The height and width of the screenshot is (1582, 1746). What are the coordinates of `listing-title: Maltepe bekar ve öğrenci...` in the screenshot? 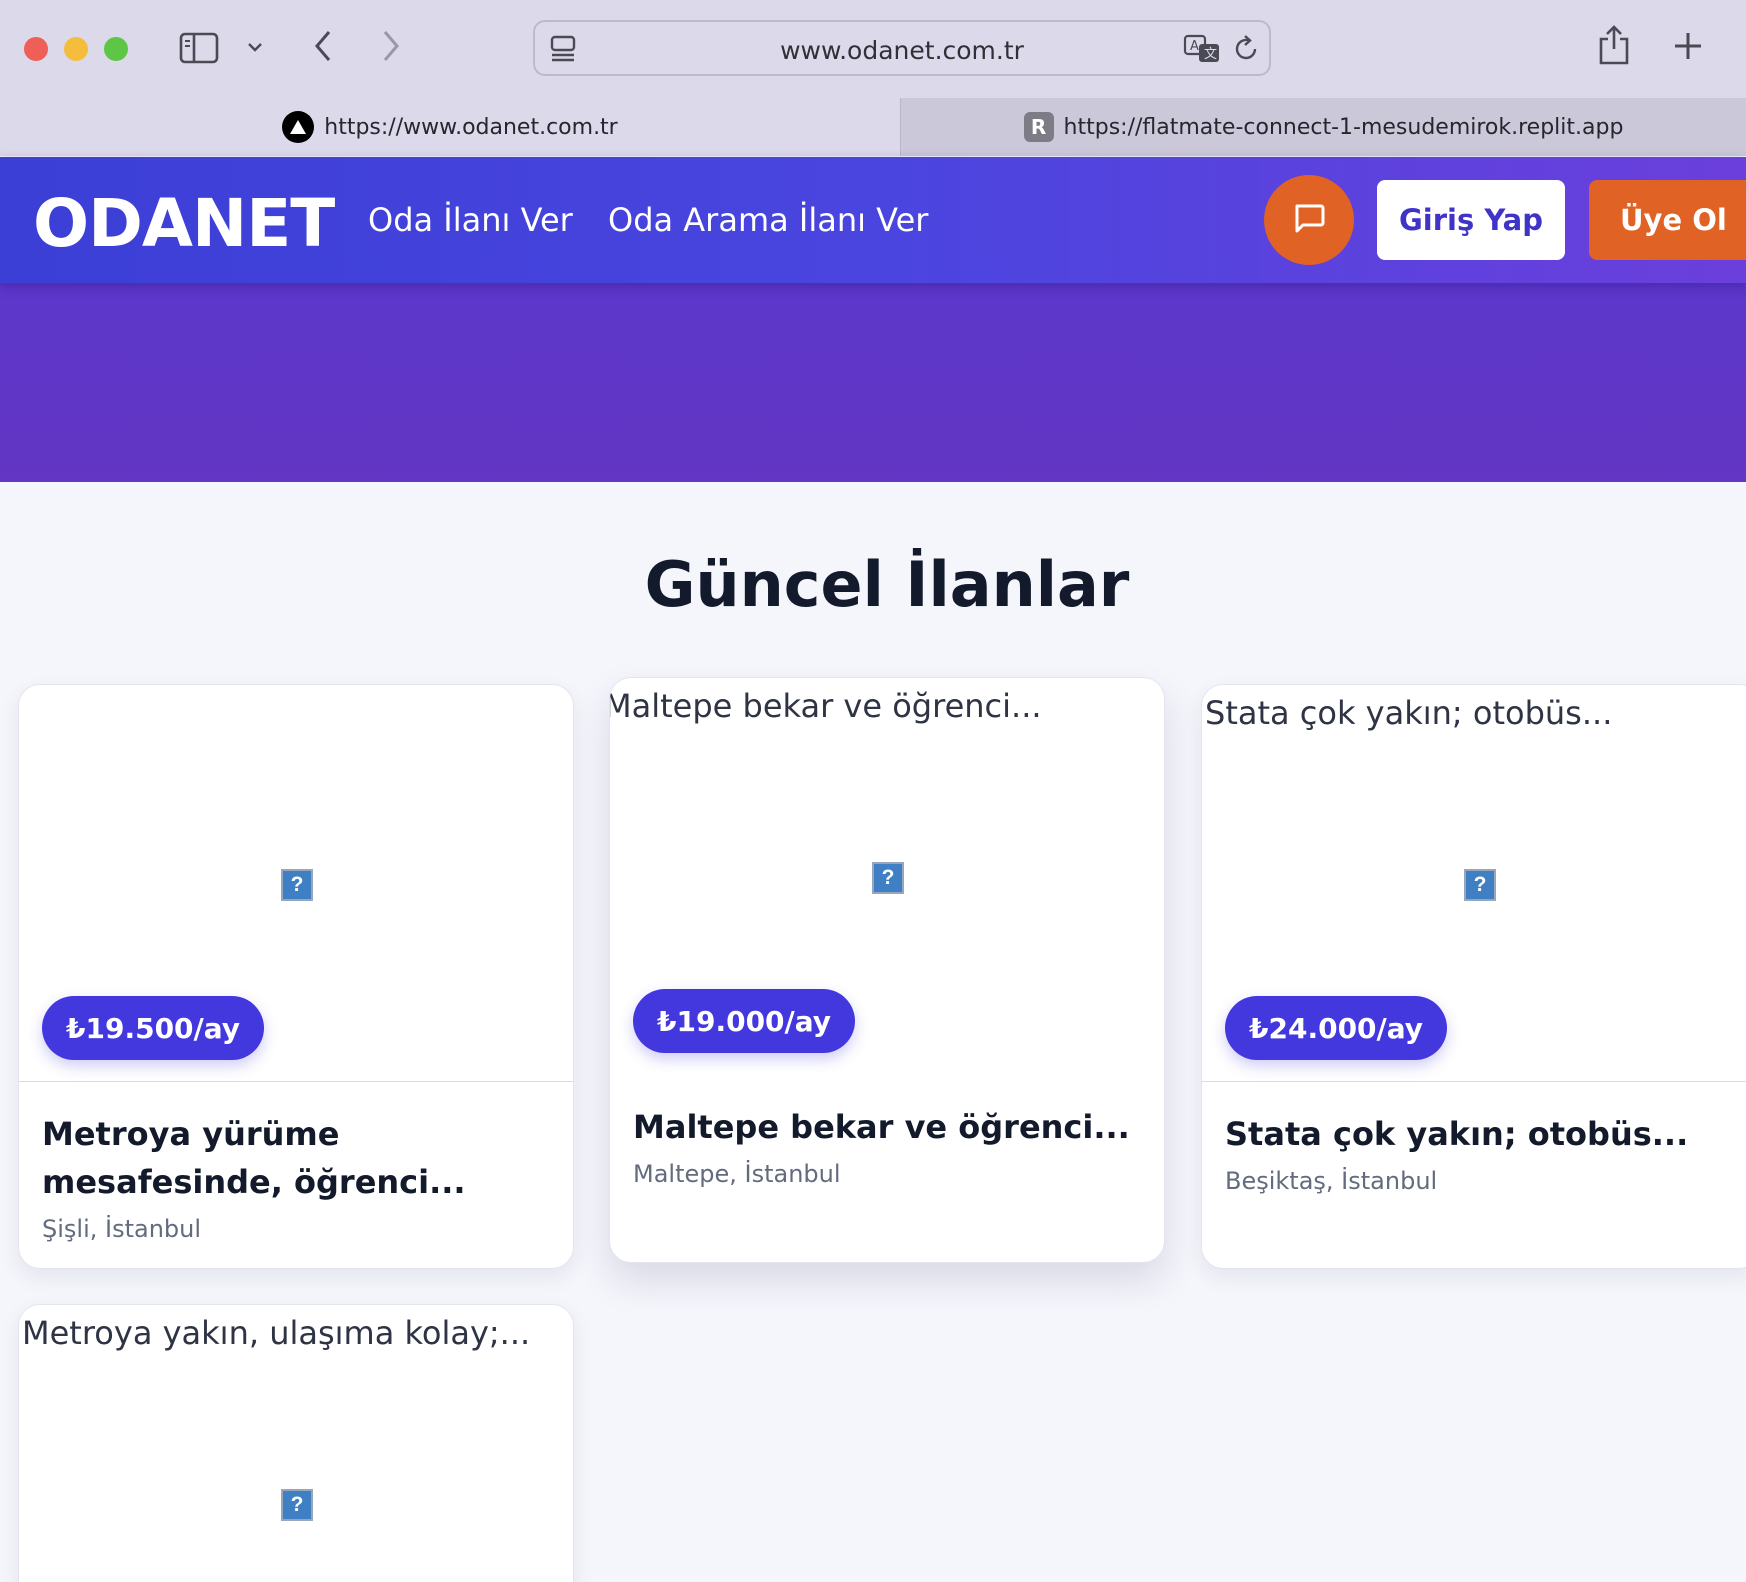 It's located at (888, 1127).